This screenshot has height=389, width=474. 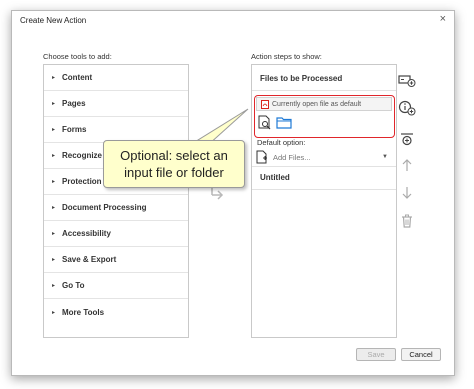 What do you see at coordinates (104, 207) in the screenshot?
I see `tool-group-label: Document Processing` at bounding box center [104, 207].